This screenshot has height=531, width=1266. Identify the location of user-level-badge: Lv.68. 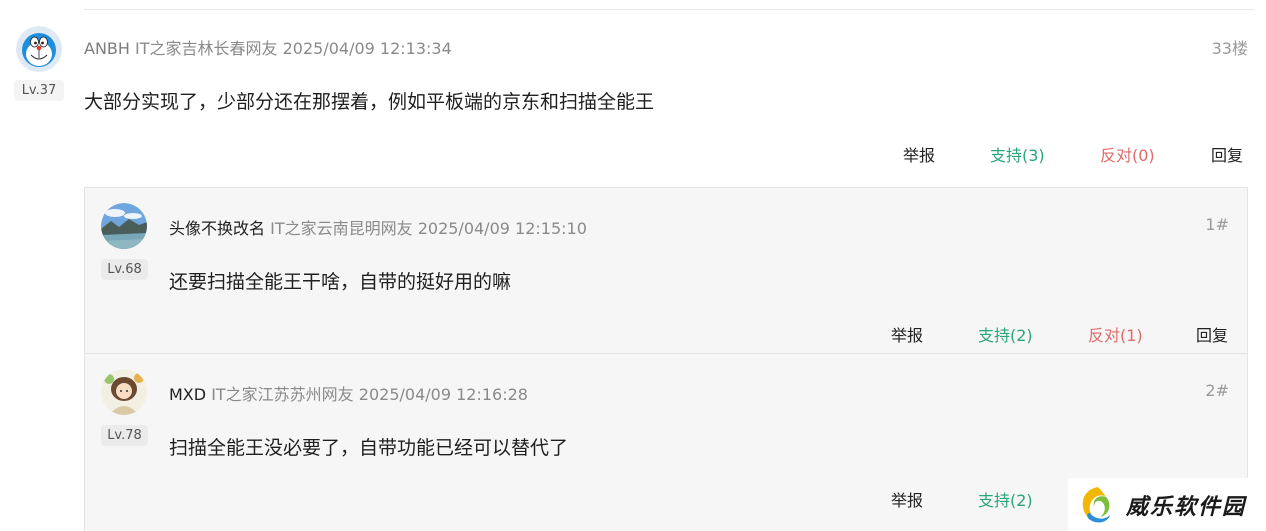
(124, 269).